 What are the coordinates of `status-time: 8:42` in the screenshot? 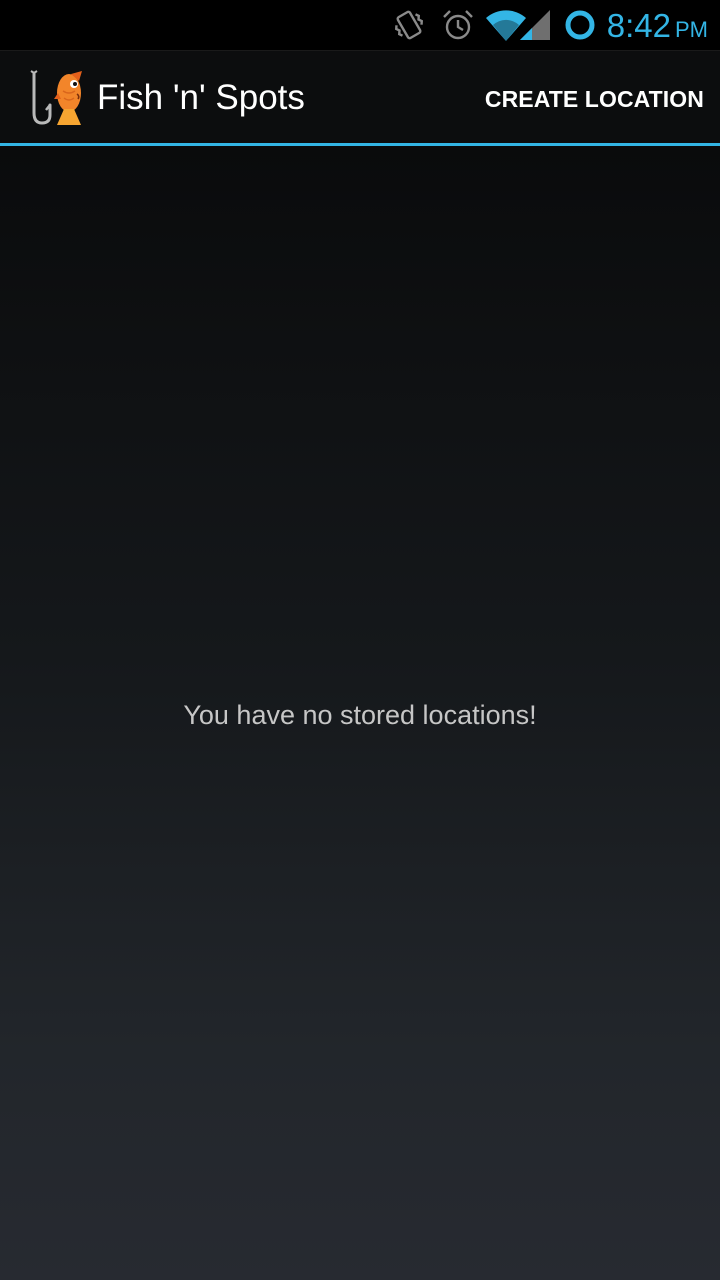 It's located at (638, 25).